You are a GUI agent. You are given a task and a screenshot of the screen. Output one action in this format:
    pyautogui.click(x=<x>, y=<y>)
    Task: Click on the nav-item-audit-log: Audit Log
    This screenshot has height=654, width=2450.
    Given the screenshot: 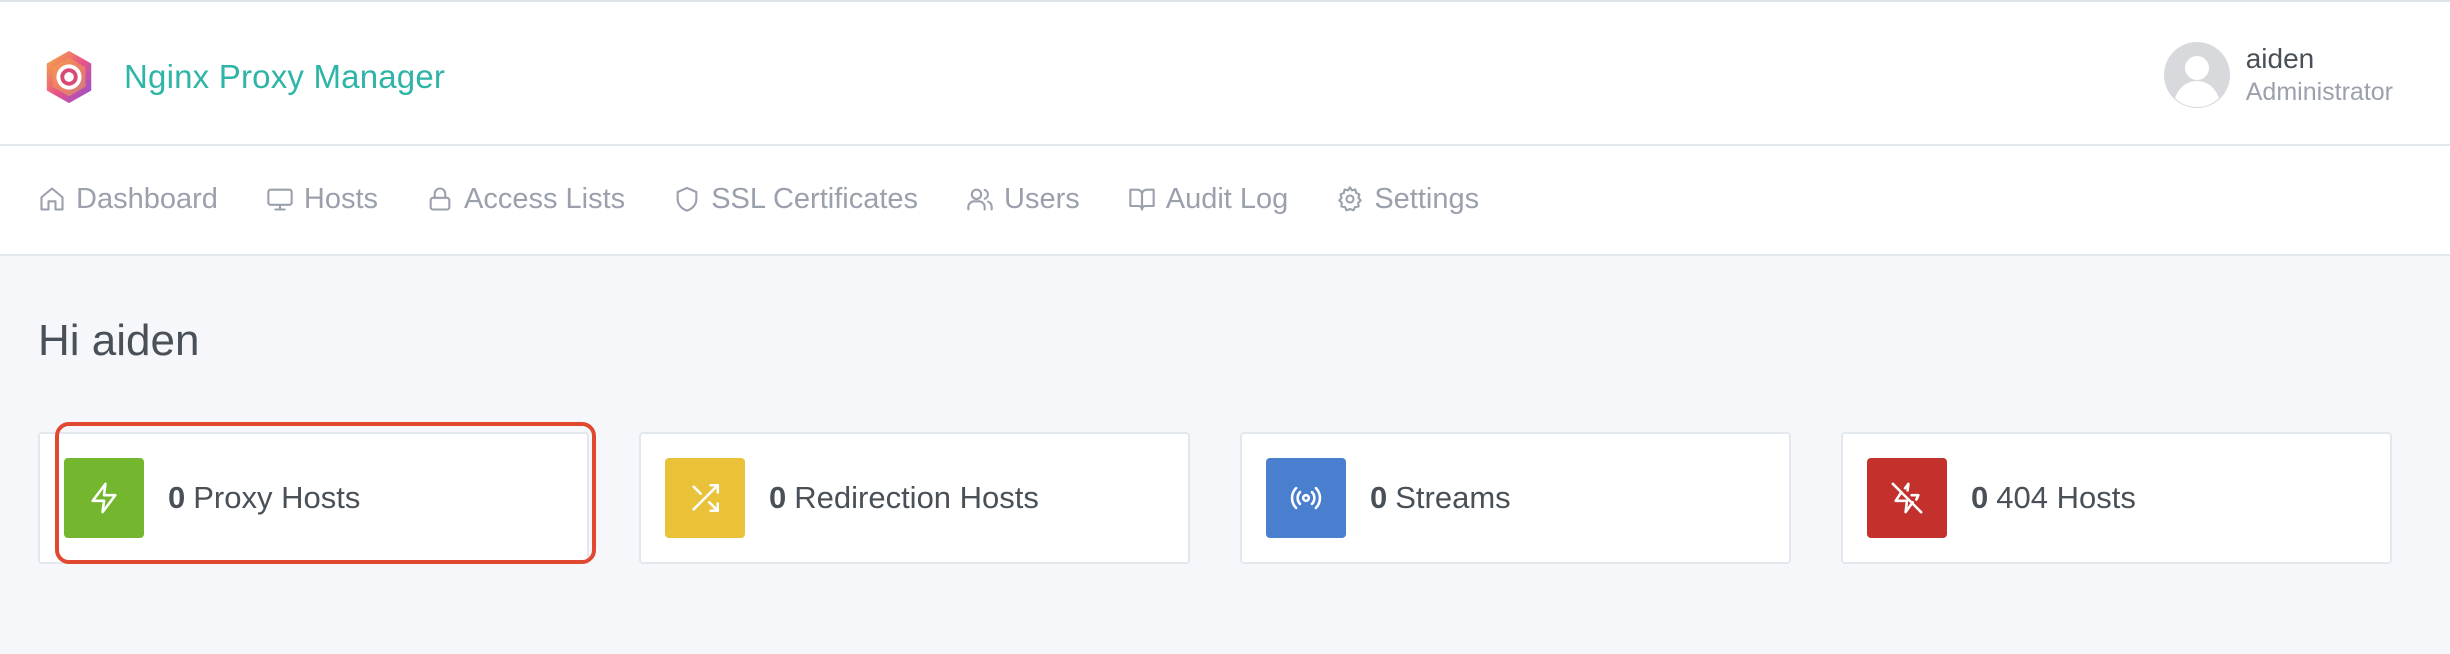 What is the action you would take?
    pyautogui.click(x=1208, y=199)
    